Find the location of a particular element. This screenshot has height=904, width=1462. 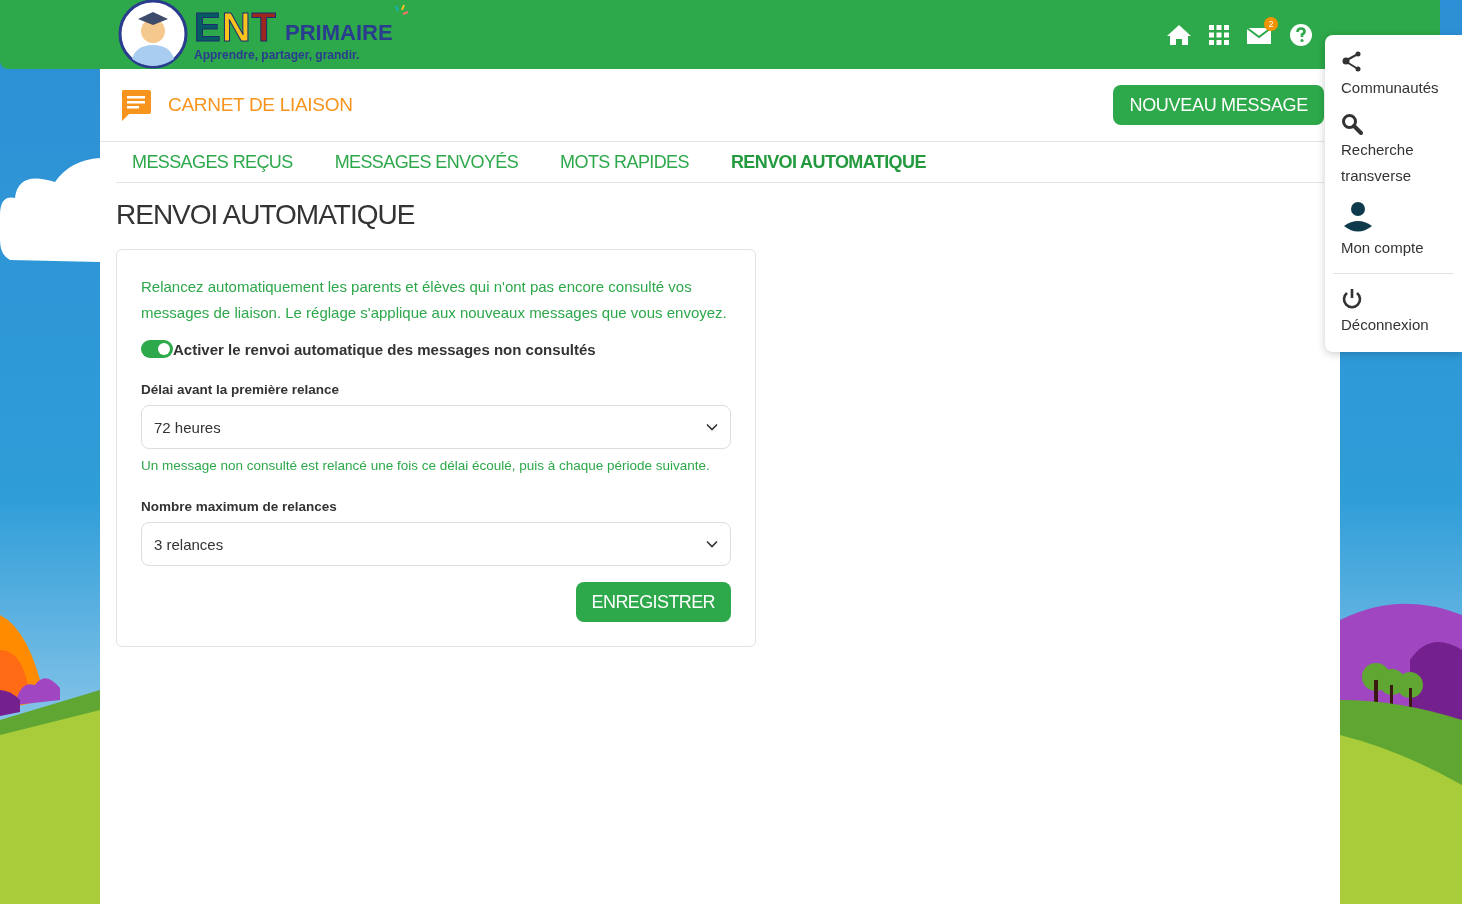

help-icon is located at coordinates (1301, 34).